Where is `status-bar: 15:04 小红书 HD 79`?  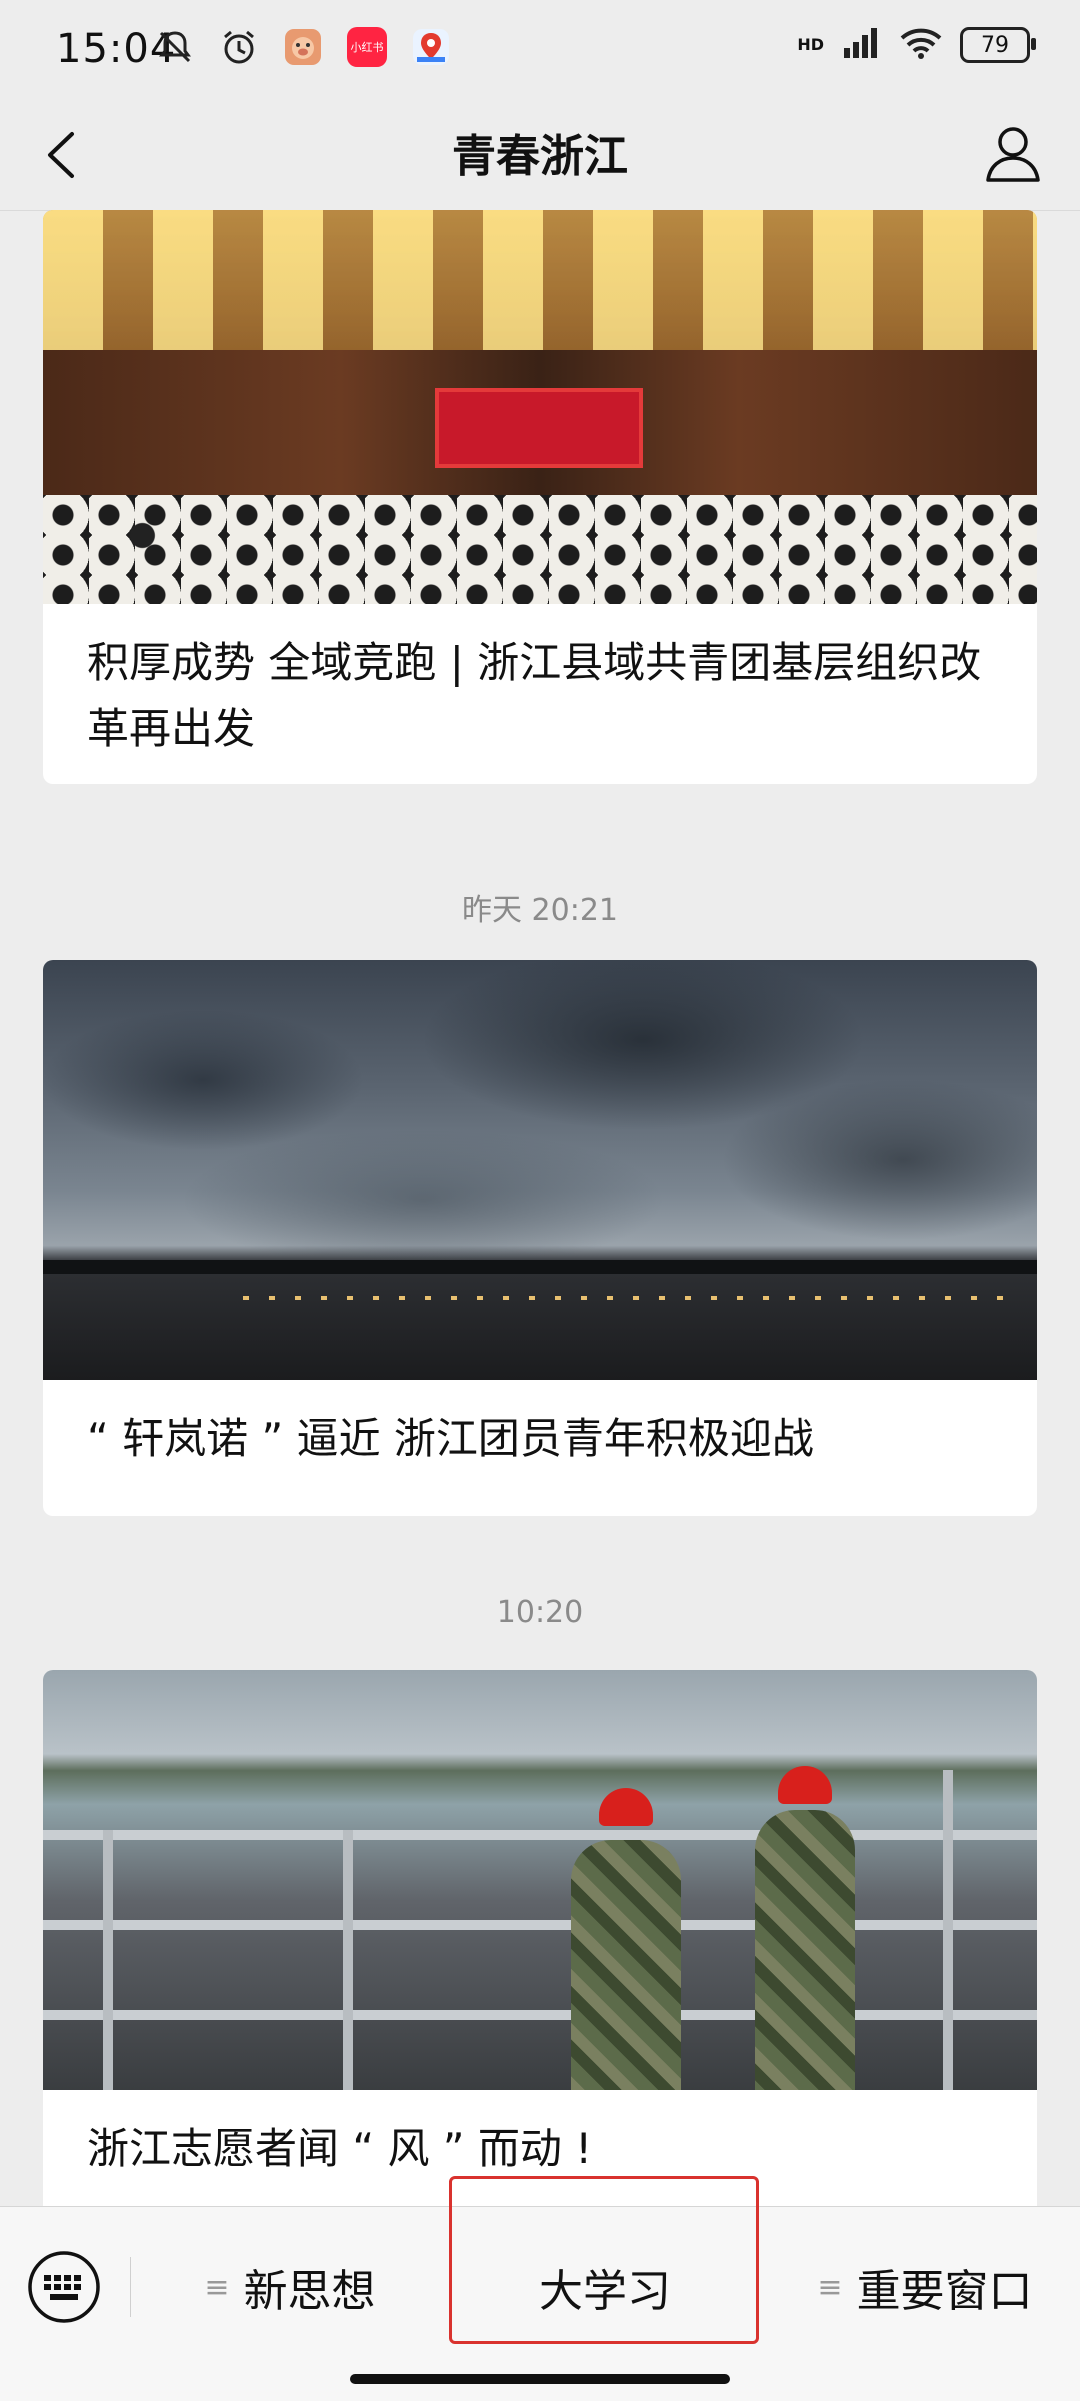 status-bar: 15:04 小红书 HD 79 is located at coordinates (540, 50).